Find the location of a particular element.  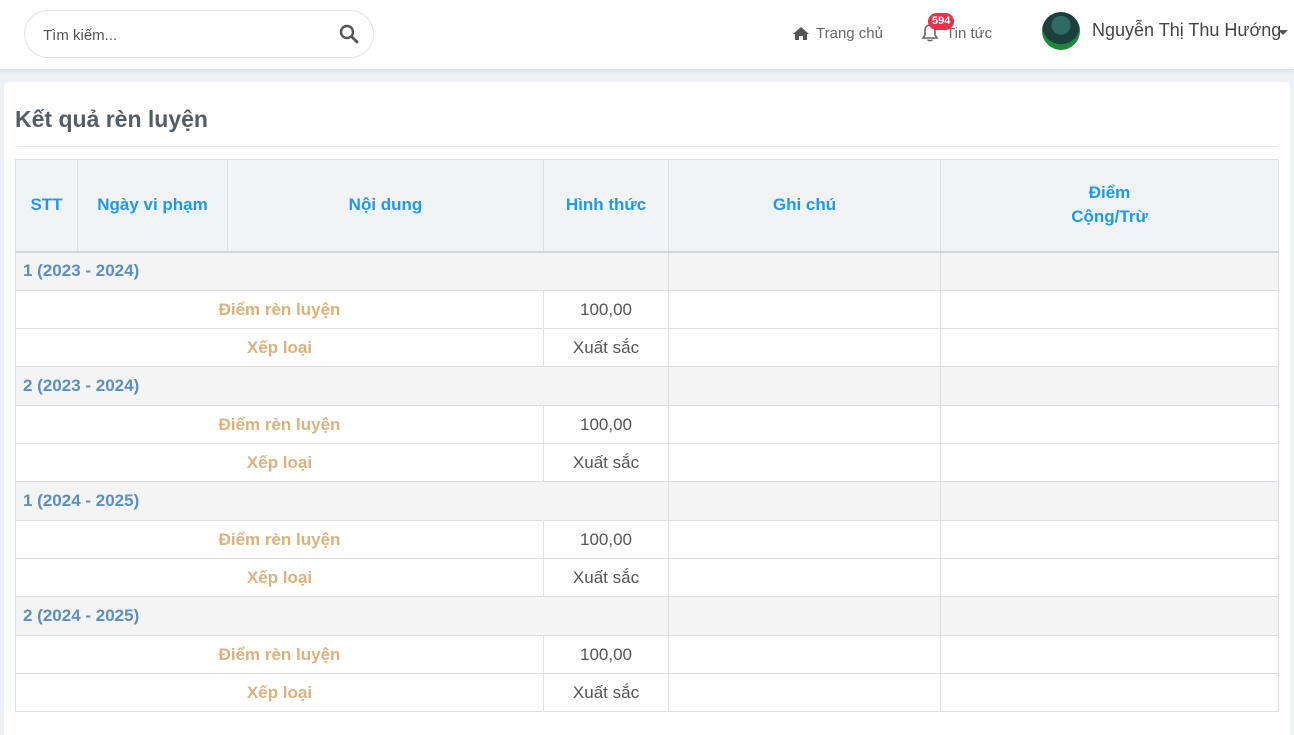

group-label: 1 (2023 - 2024) is located at coordinates (342, 271).